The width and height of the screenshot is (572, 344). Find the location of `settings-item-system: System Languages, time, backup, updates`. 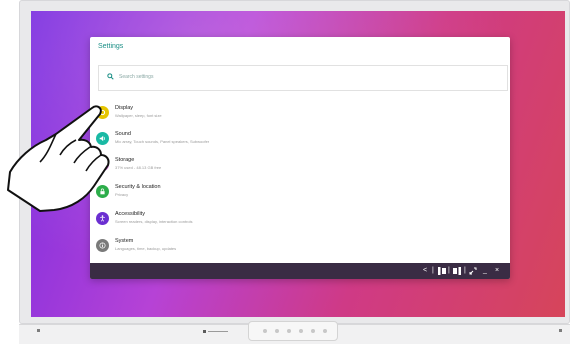

settings-item-system: System Languages, time, backup, updates is located at coordinates (300, 247).